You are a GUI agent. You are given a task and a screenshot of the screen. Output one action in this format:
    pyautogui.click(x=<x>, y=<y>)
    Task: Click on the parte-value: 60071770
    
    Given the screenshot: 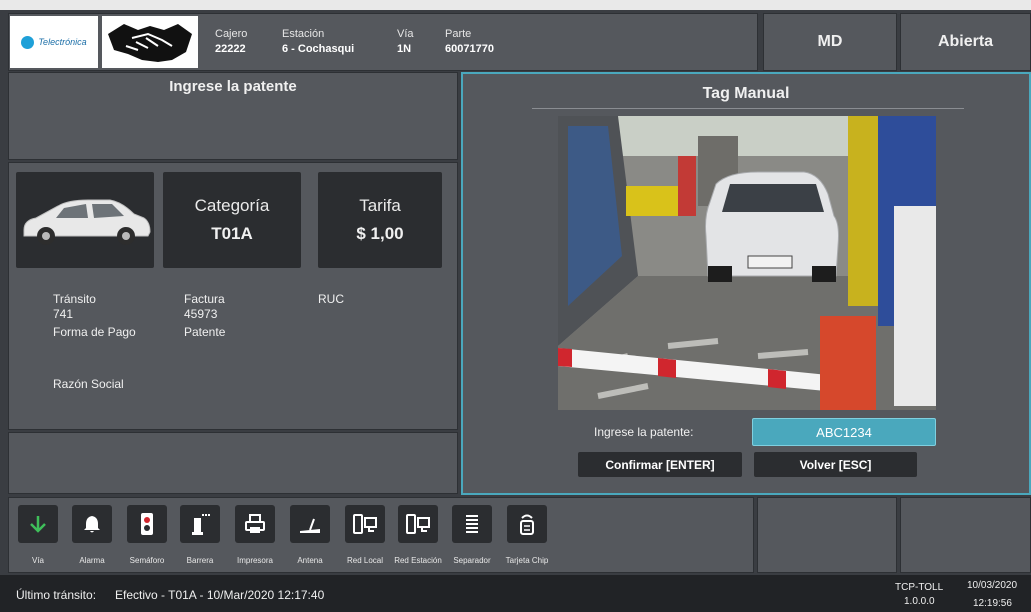 What is the action you would take?
    pyautogui.click(x=469, y=49)
    